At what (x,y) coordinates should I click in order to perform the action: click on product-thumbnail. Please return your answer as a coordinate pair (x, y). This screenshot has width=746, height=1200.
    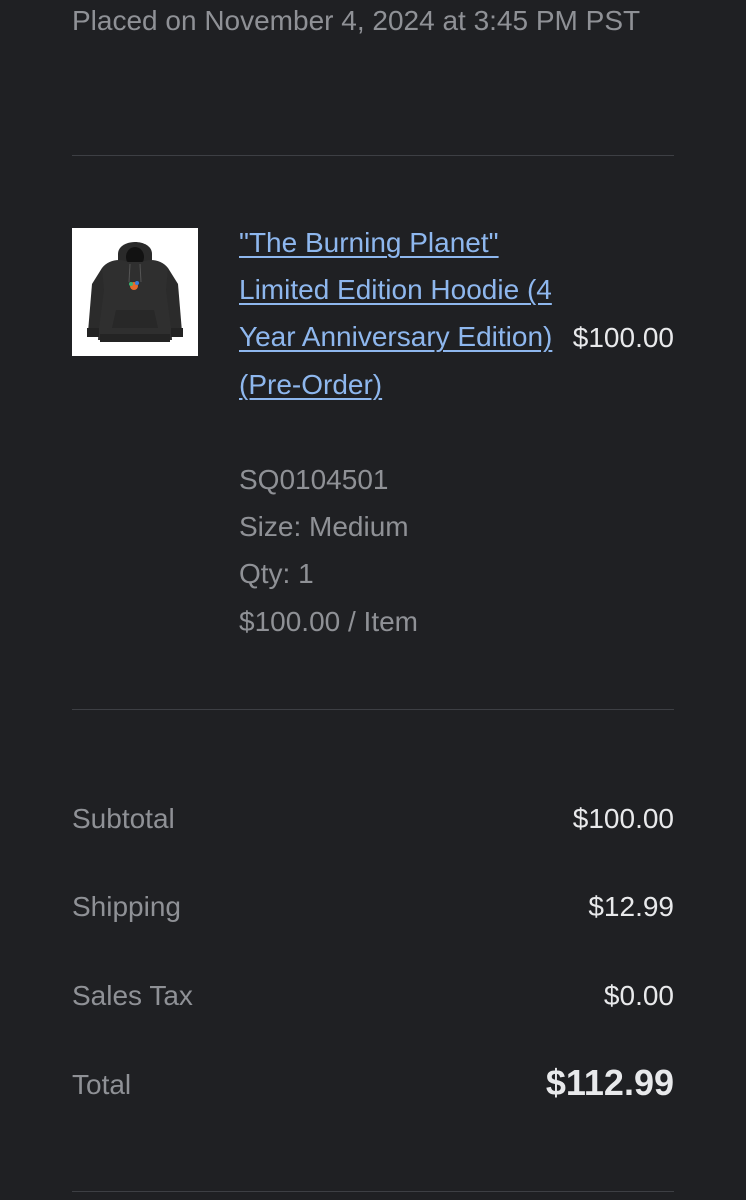
    Looking at the image, I should click on (135, 292).